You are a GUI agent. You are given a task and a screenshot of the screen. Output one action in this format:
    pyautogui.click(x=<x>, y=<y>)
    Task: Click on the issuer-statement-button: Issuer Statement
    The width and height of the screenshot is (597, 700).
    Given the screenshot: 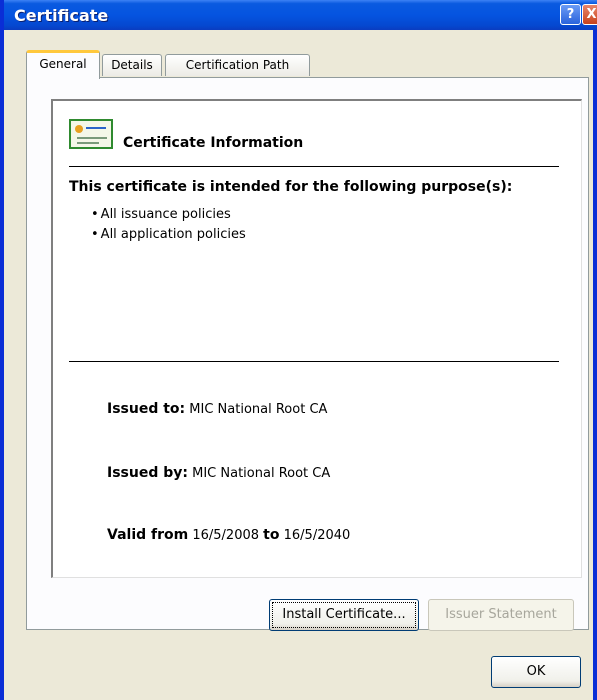 What is the action you would take?
    pyautogui.click(x=501, y=615)
    